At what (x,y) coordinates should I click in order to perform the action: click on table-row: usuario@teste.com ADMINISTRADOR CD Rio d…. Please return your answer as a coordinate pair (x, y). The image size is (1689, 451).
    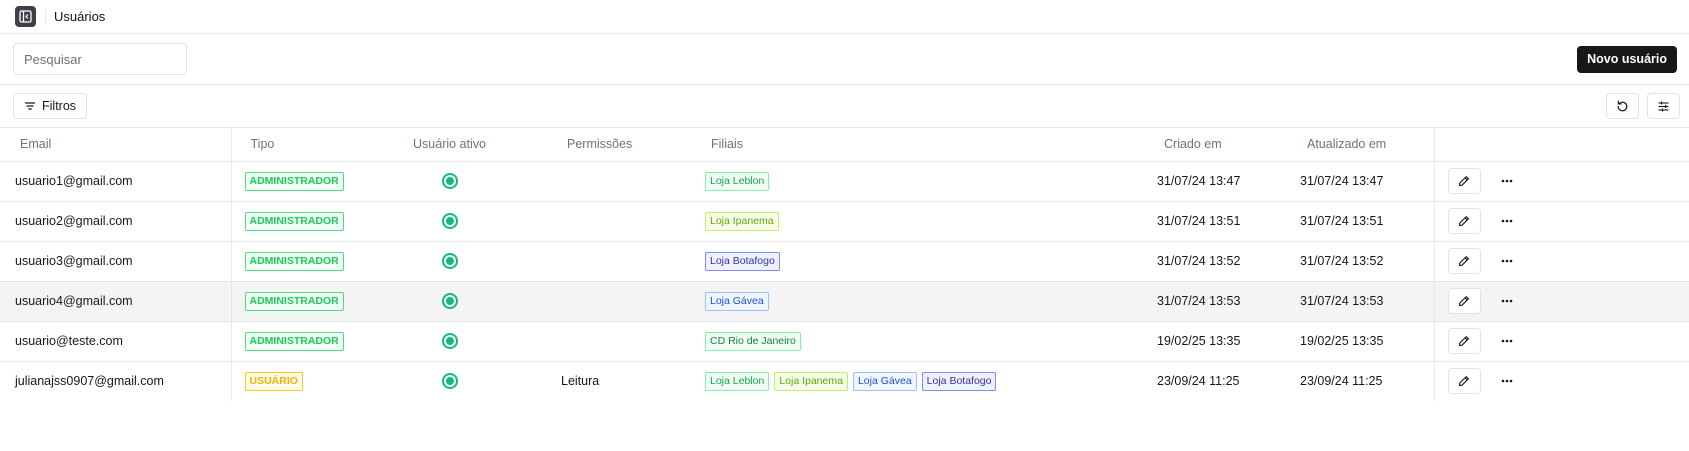
    Looking at the image, I should click on (844, 341).